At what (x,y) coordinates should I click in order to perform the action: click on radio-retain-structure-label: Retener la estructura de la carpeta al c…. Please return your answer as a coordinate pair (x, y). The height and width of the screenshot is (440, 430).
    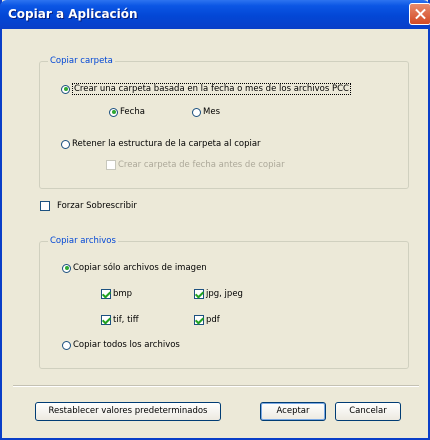
    Looking at the image, I should click on (166, 144).